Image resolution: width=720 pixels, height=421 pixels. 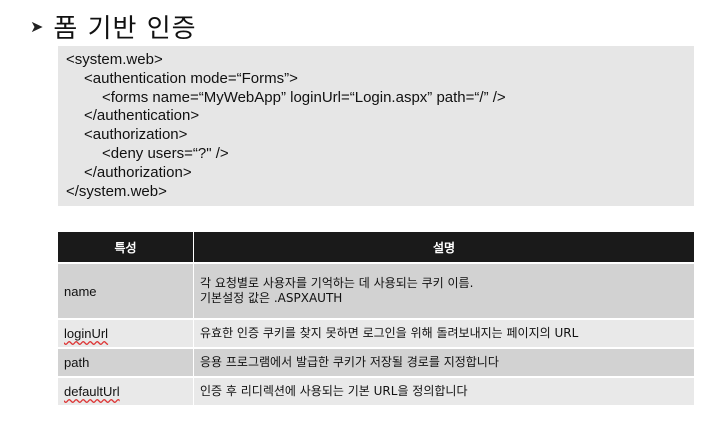 What do you see at coordinates (116, 191) in the screenshot?
I see `code-line: </system.web>` at bounding box center [116, 191].